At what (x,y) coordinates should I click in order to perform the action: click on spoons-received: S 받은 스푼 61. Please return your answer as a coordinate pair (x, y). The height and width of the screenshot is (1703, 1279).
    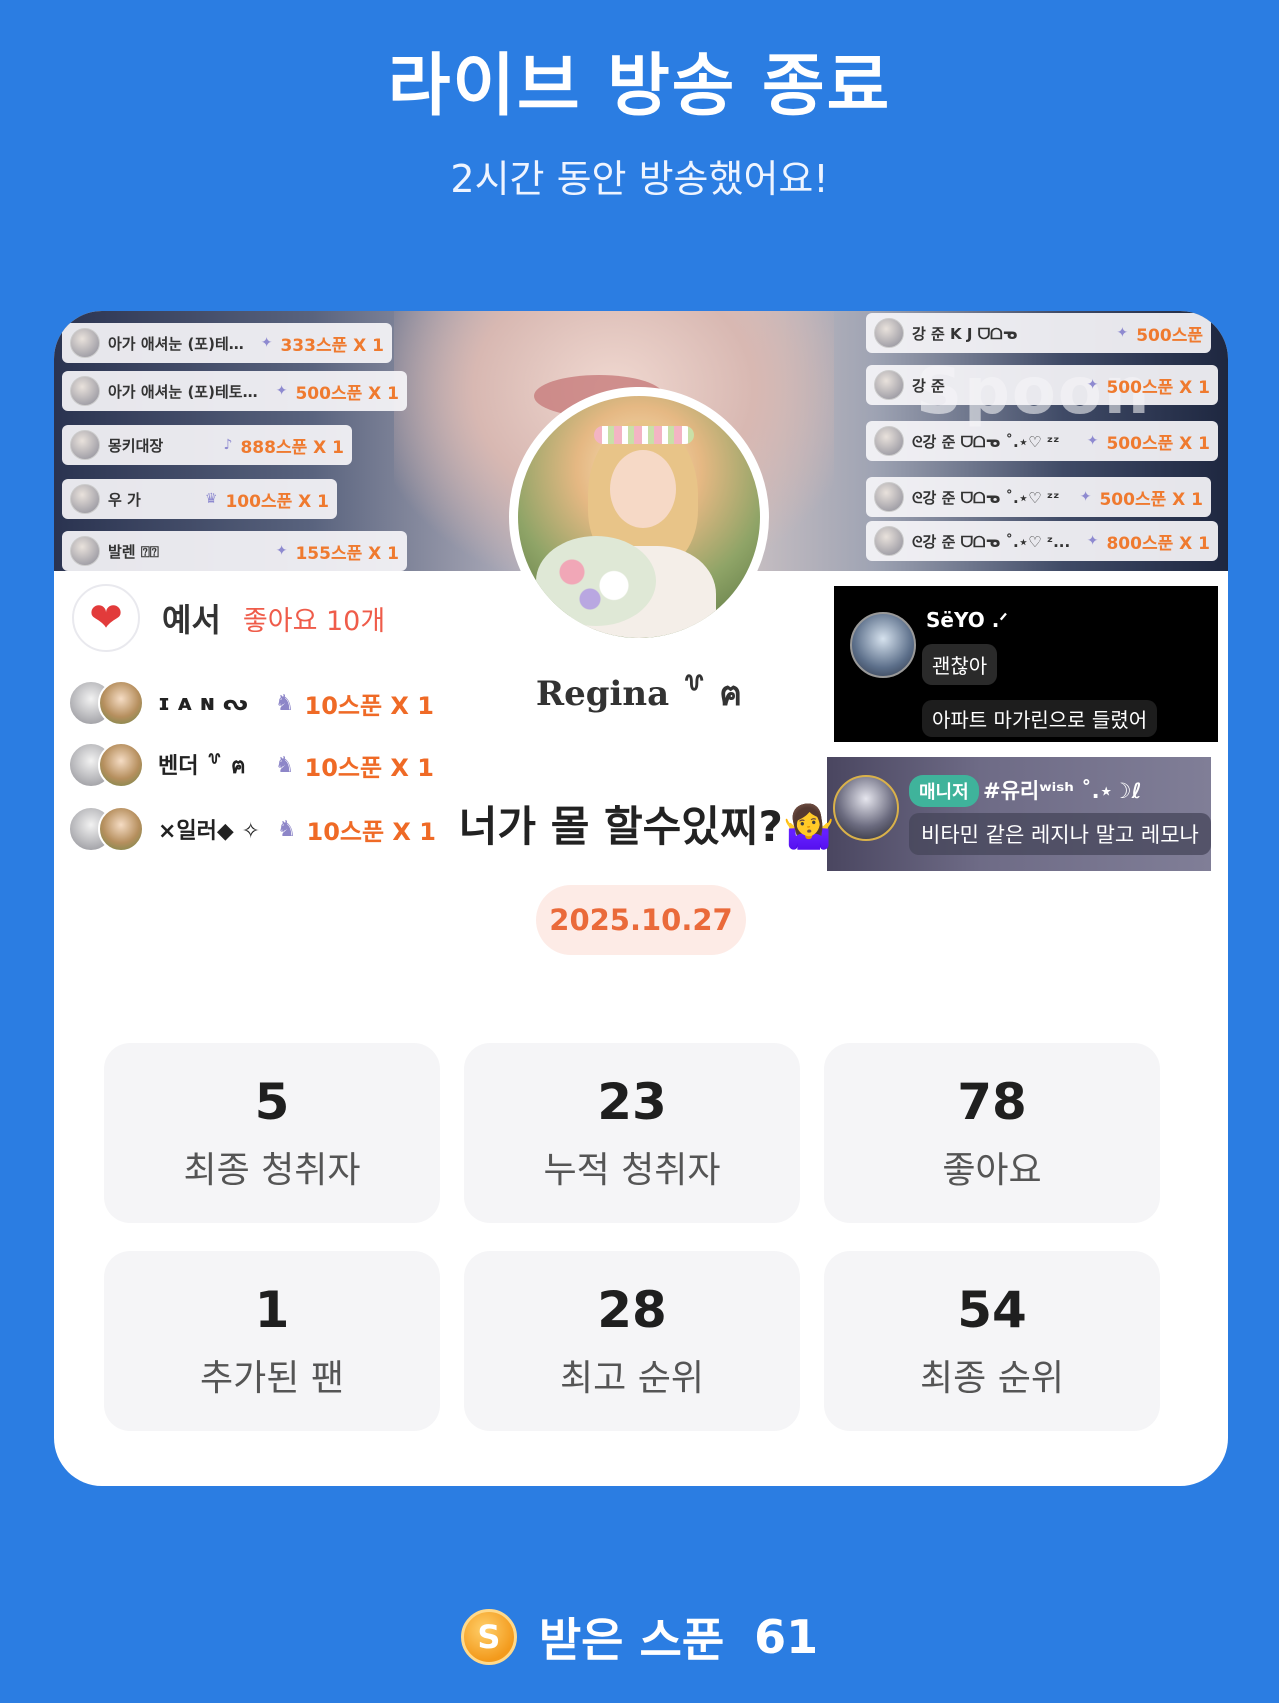
    Looking at the image, I should click on (639, 1637).